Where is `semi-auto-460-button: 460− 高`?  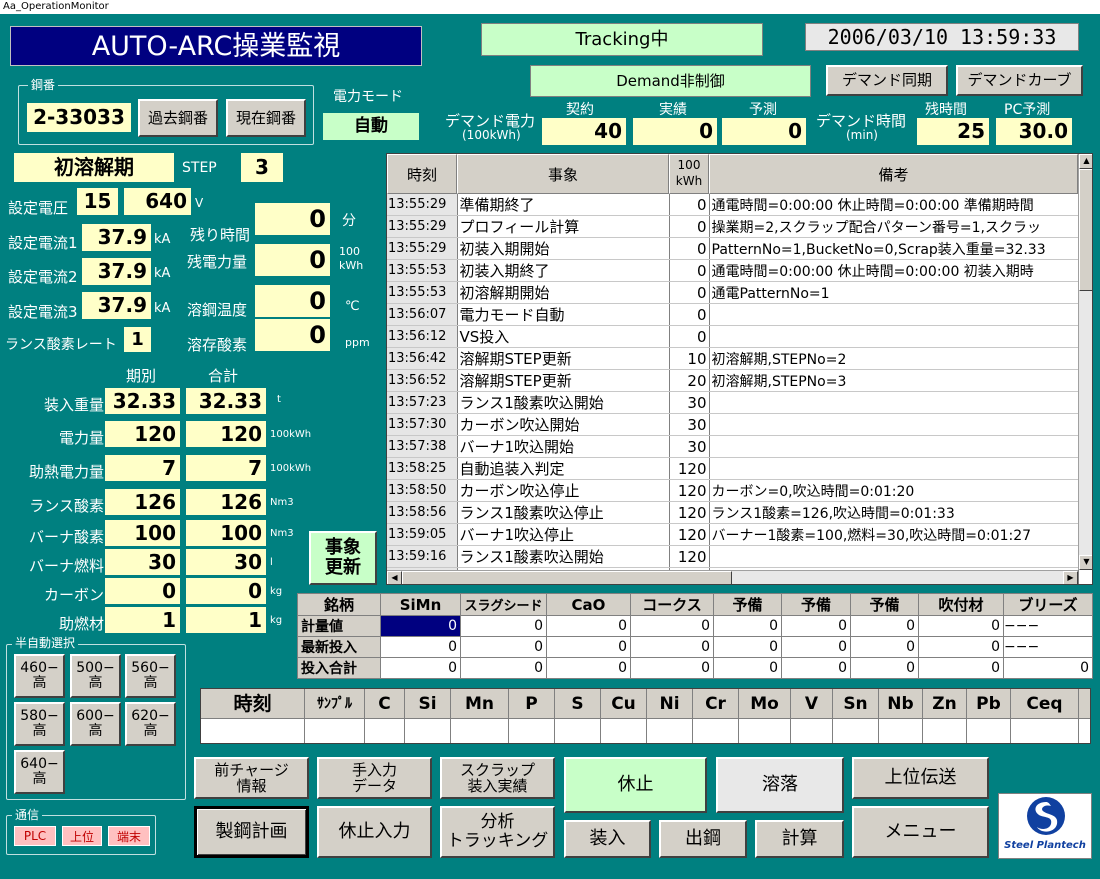 semi-auto-460-button: 460− 高 is located at coordinates (39, 676).